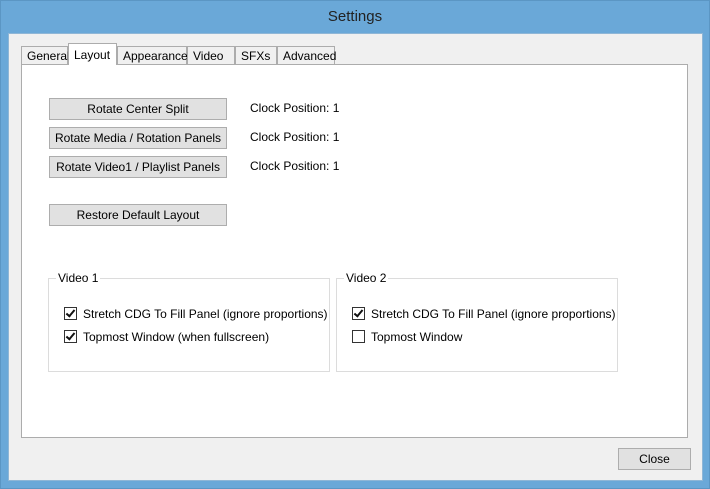 The height and width of the screenshot is (489, 710). What do you see at coordinates (295, 108) in the screenshot?
I see `center-split-clock-position: Clock Position: 1` at bounding box center [295, 108].